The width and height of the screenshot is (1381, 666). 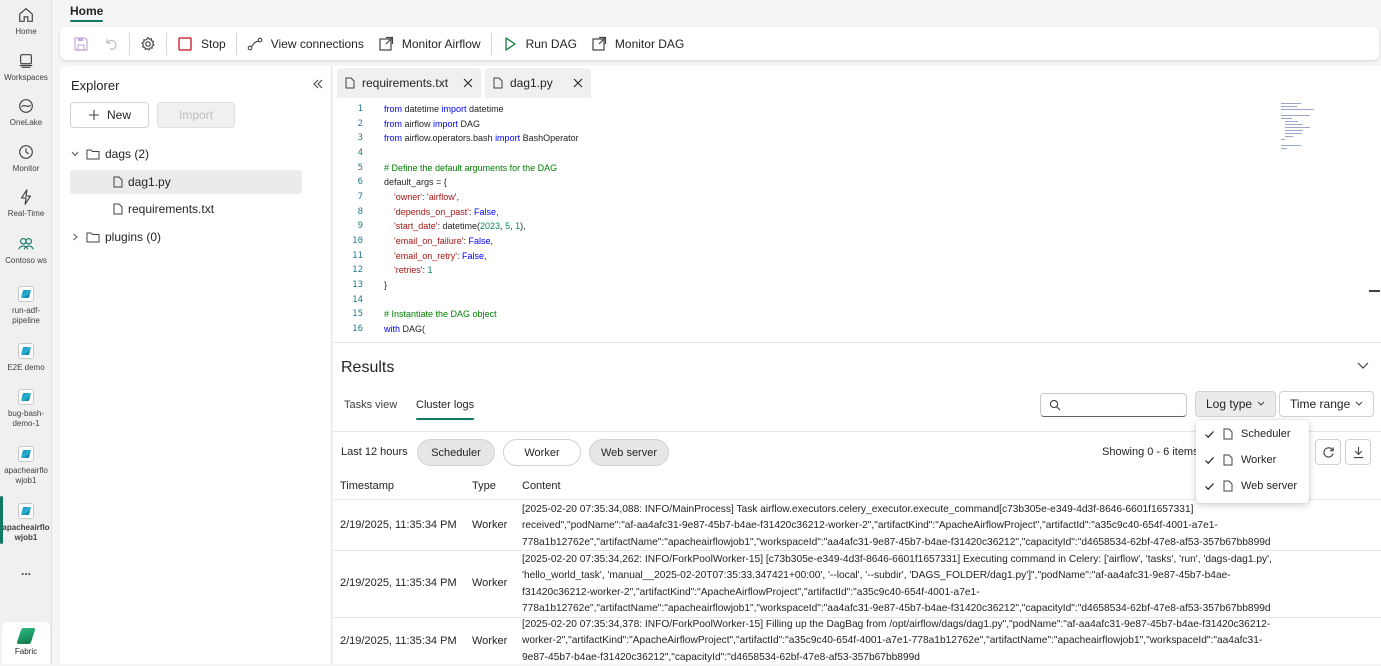 I want to click on log-type-dropdown: Log type, so click(x=1236, y=404).